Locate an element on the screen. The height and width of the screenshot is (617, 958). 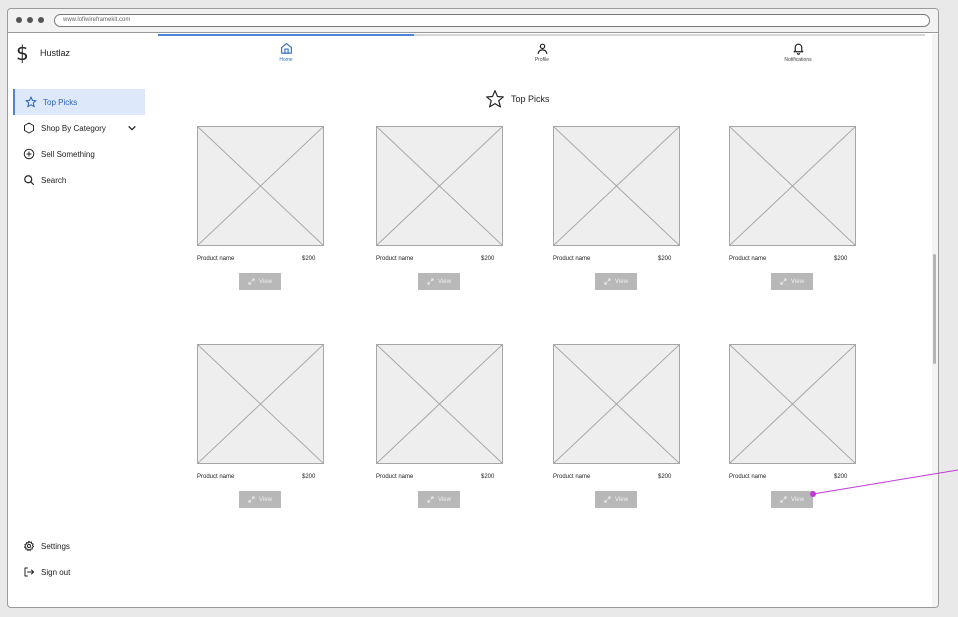
sign-out-icon is located at coordinates (29, 572).